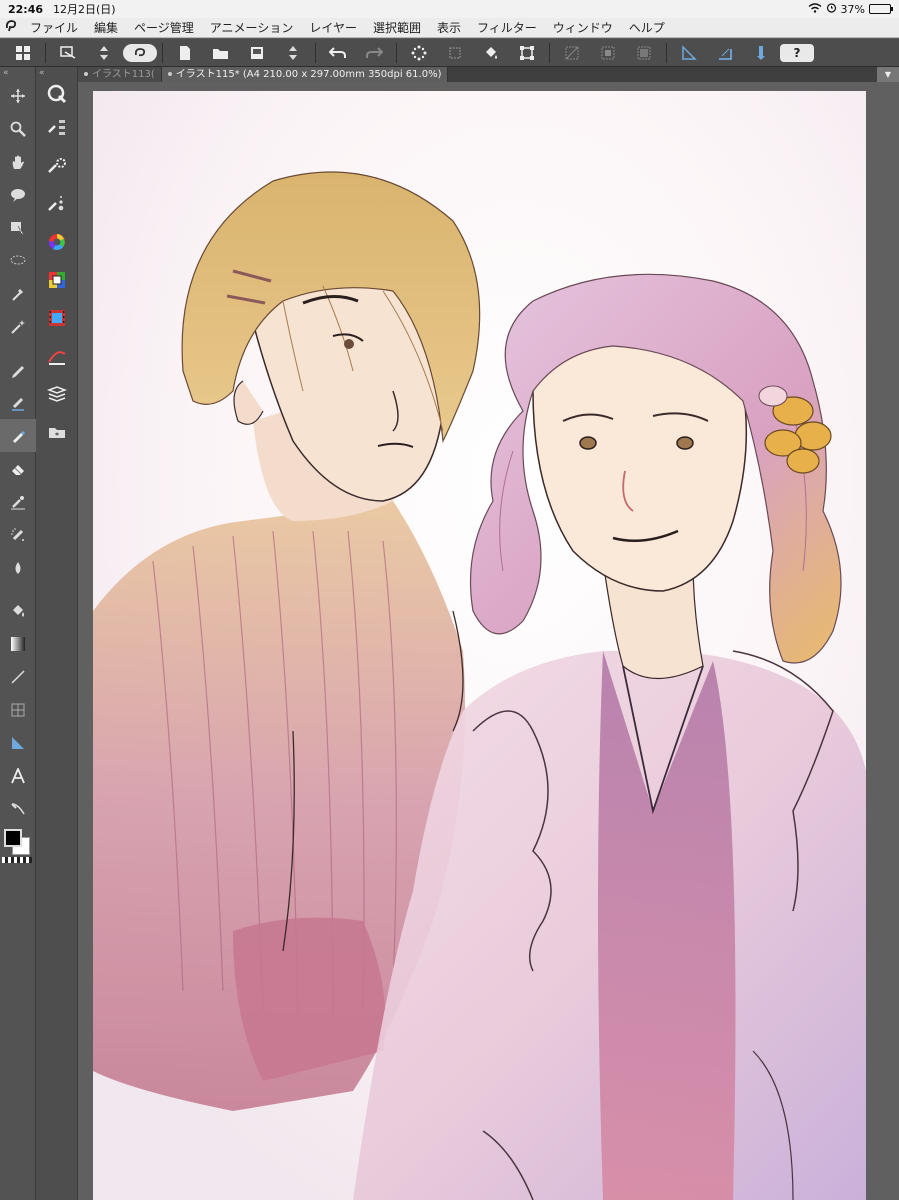 The image size is (899, 1200). I want to click on snap-to-special-ruler-icon, so click(725, 53).